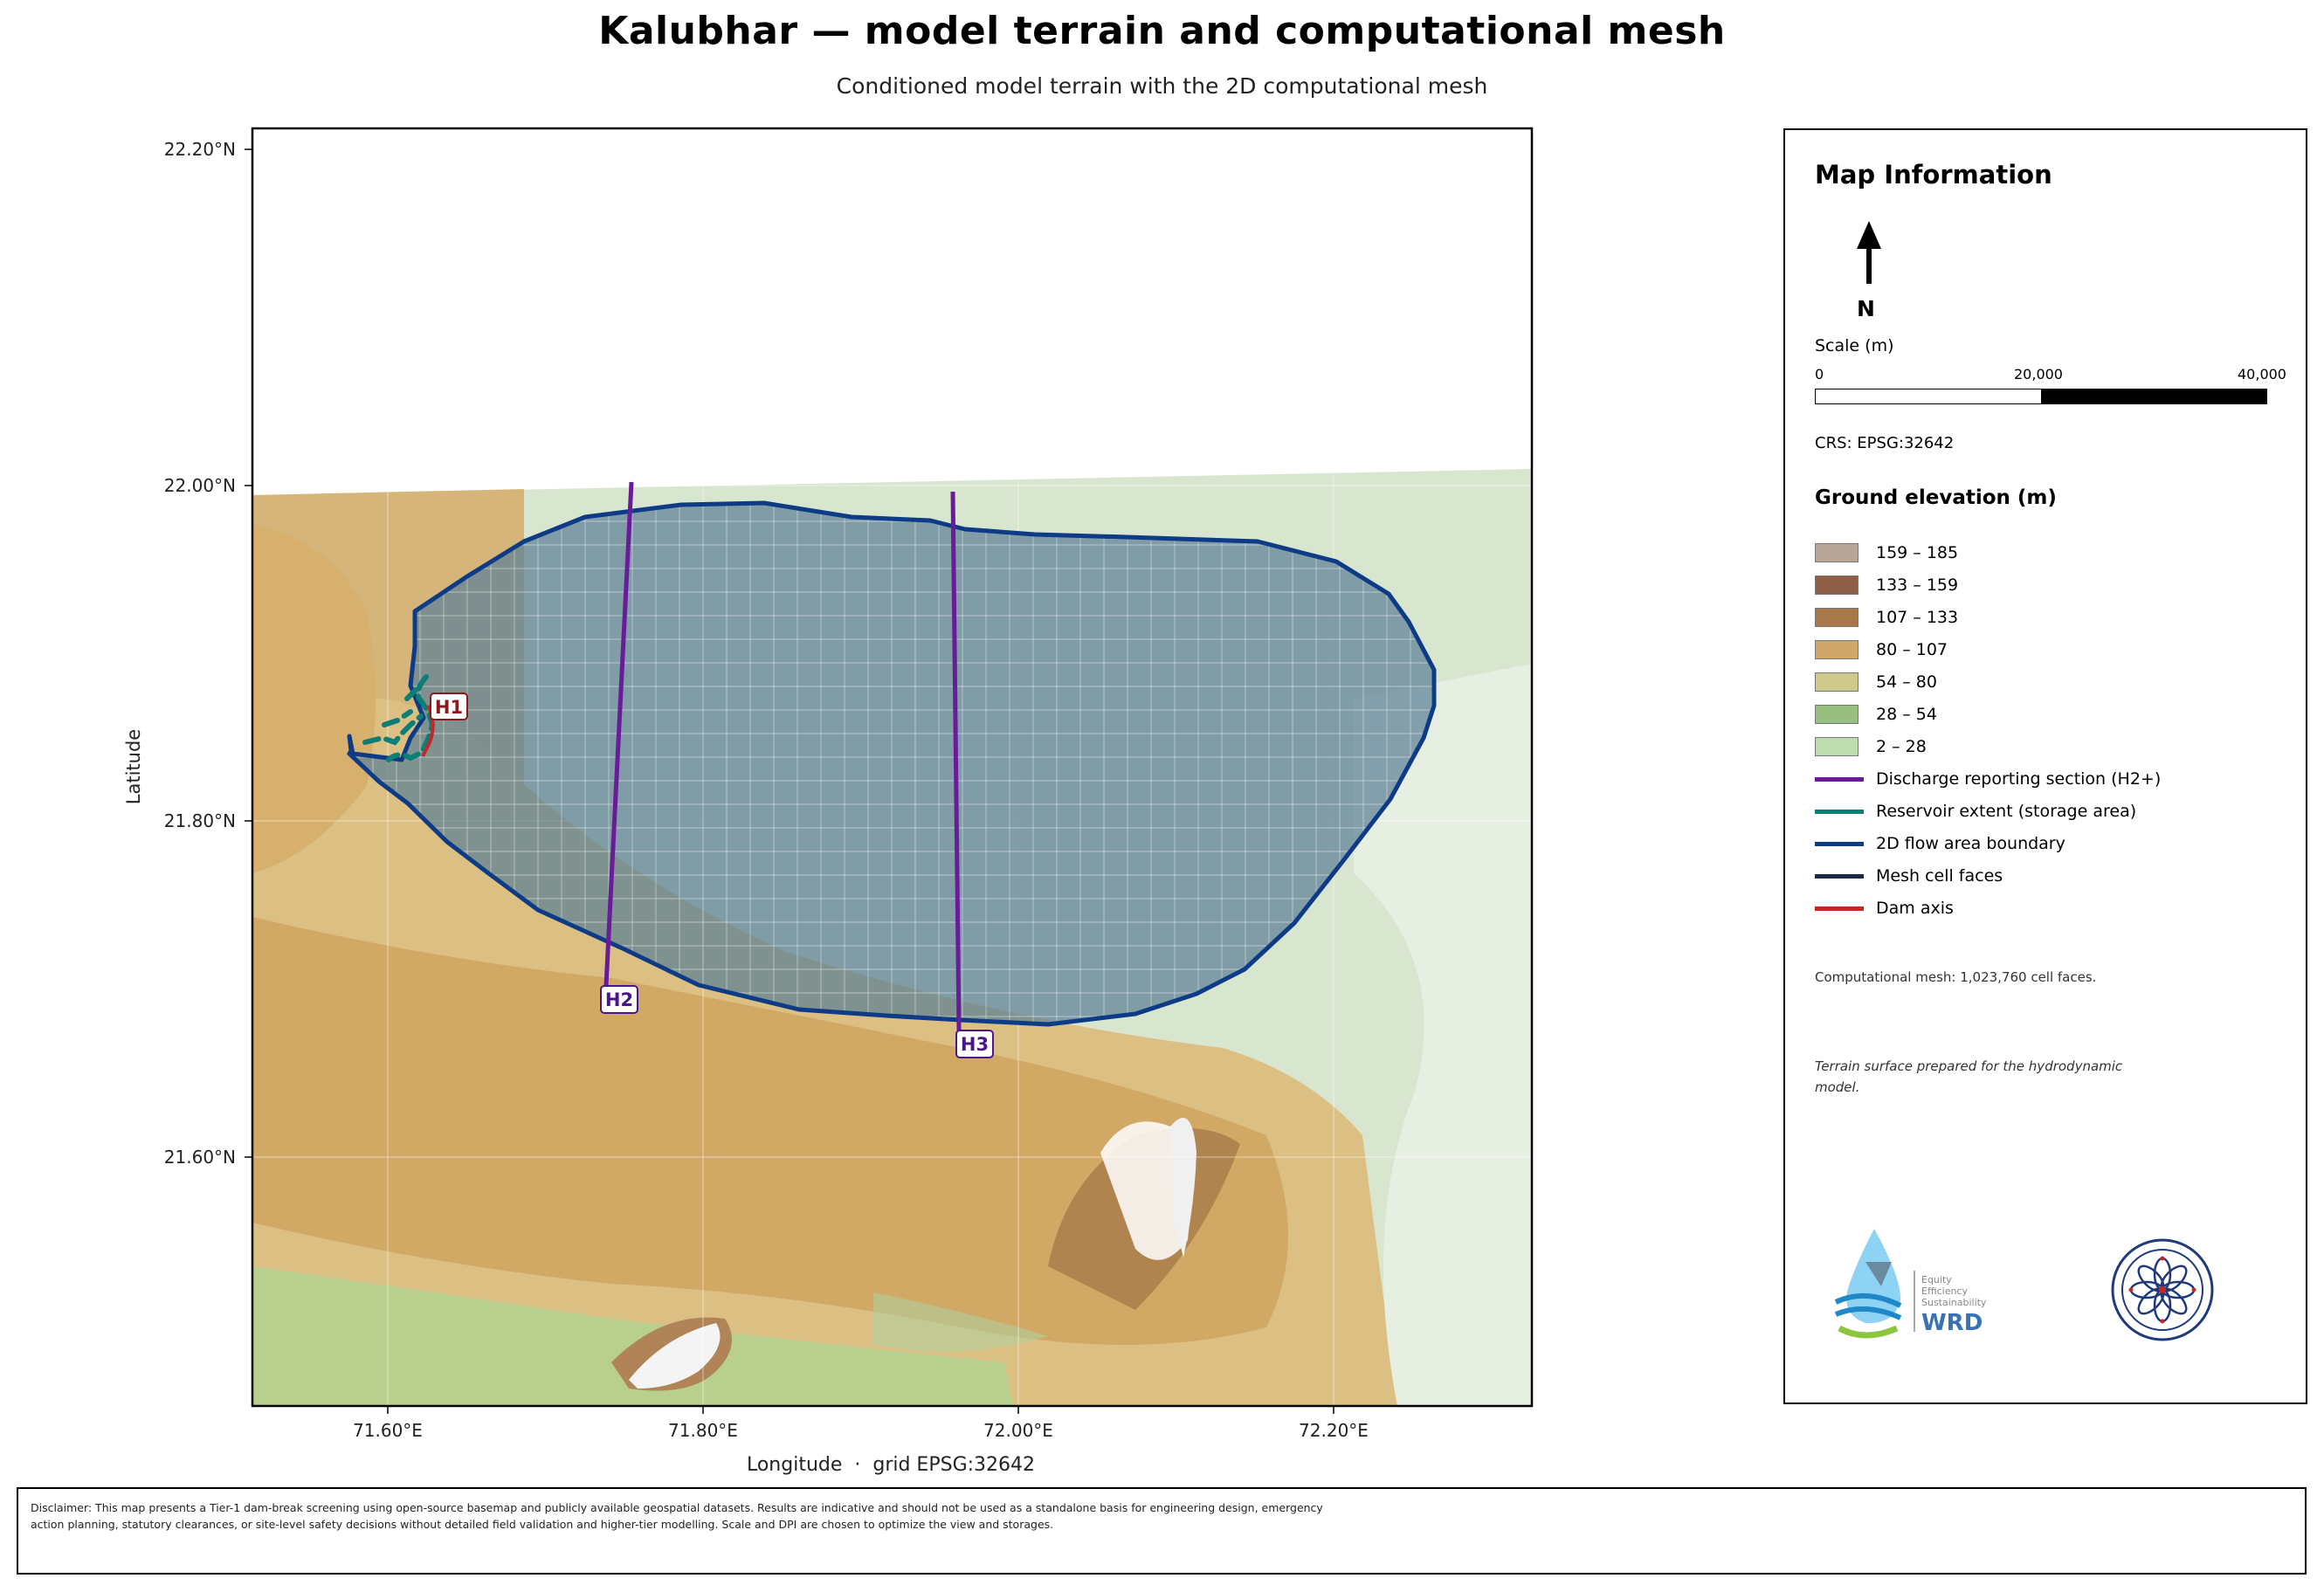  I want to click on legend-item-elevation: 80 – 107, so click(2059, 650).